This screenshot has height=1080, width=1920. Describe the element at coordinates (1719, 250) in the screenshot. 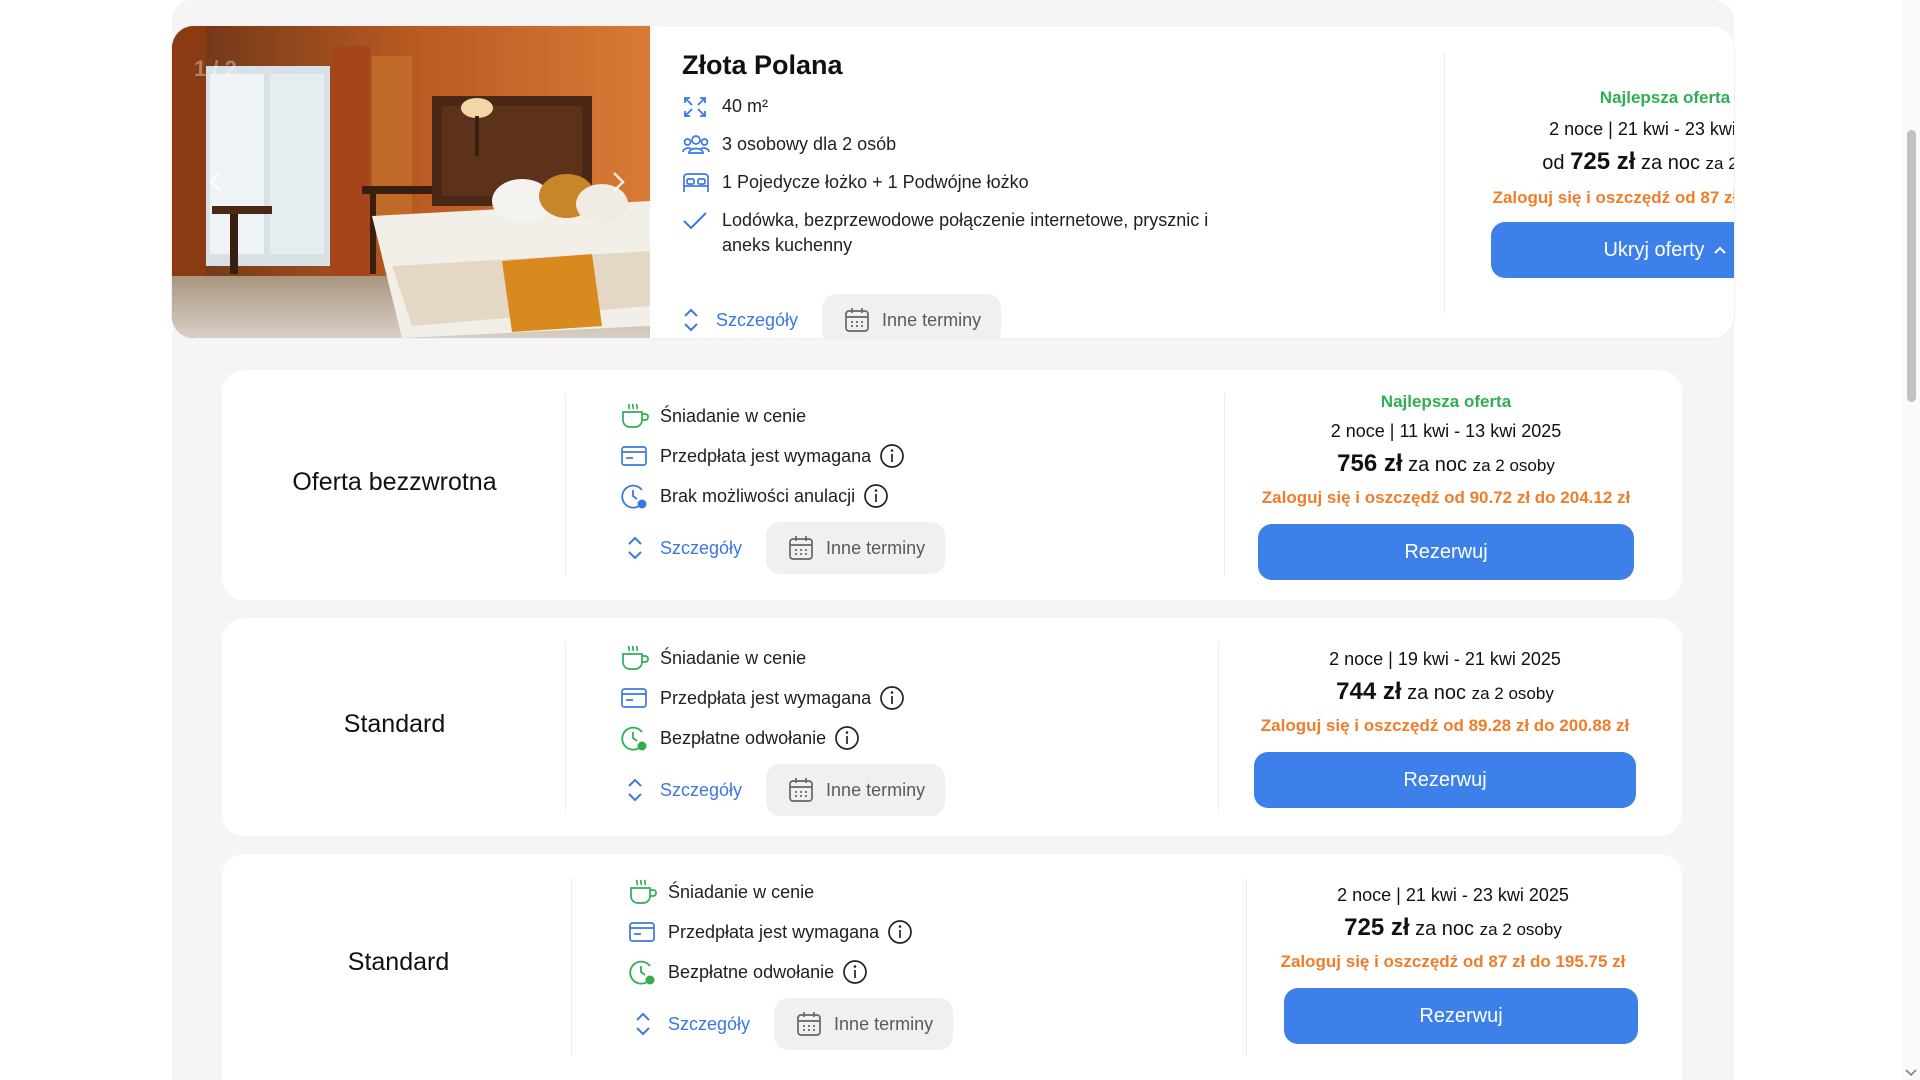

I see `chevron-up-icon` at that location.